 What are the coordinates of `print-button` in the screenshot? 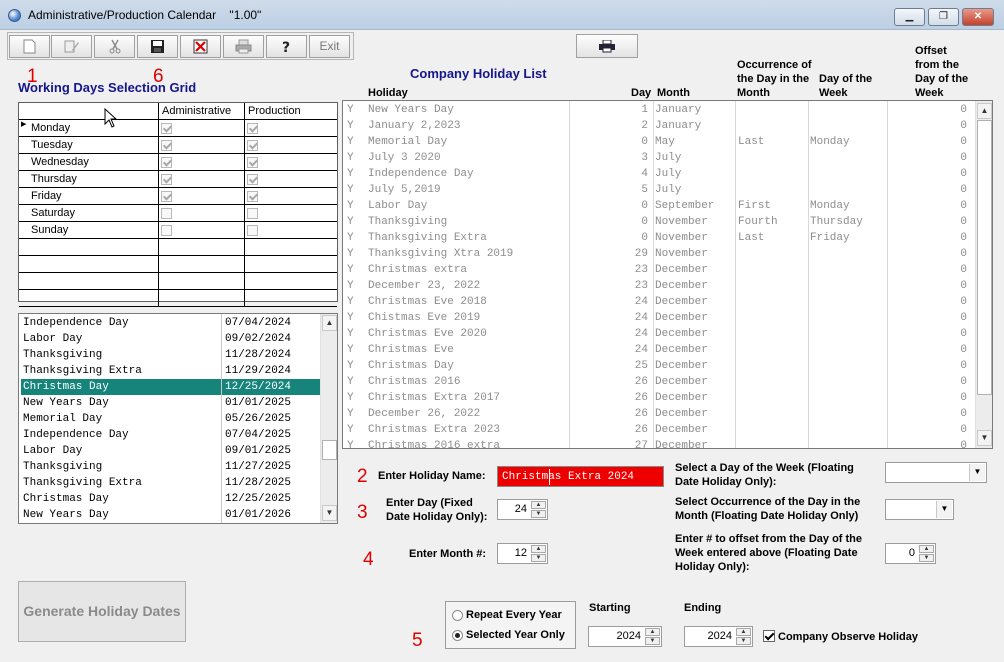 It's located at (607, 46).